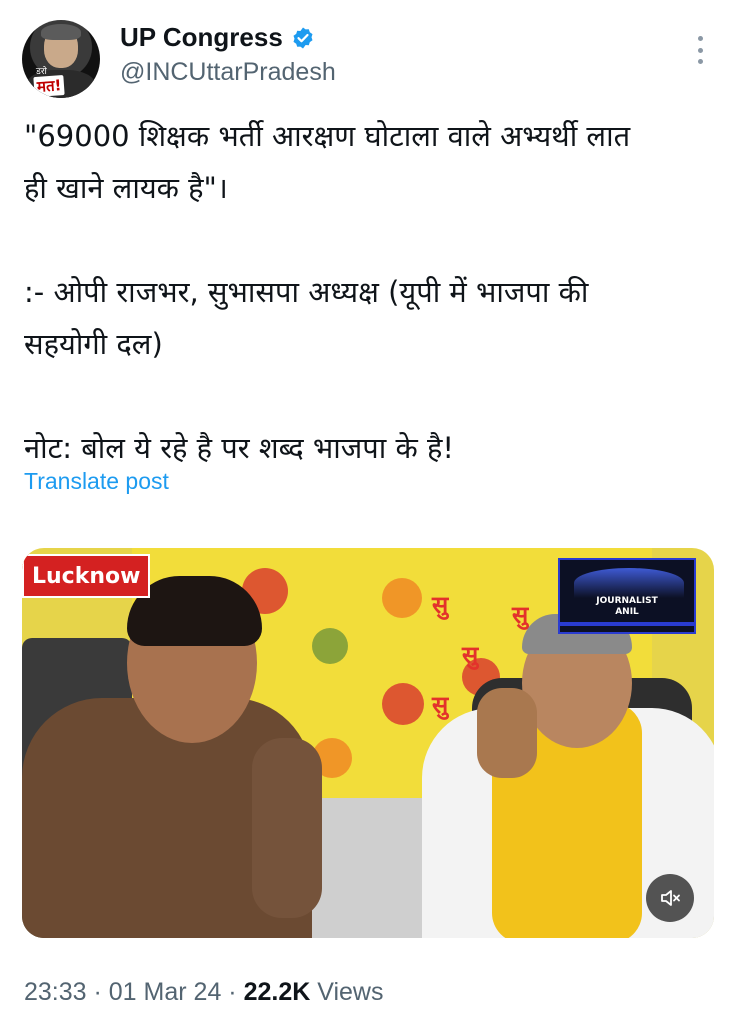 This screenshot has height=1024, width=736. I want to click on person-left-arm, so click(287, 828).